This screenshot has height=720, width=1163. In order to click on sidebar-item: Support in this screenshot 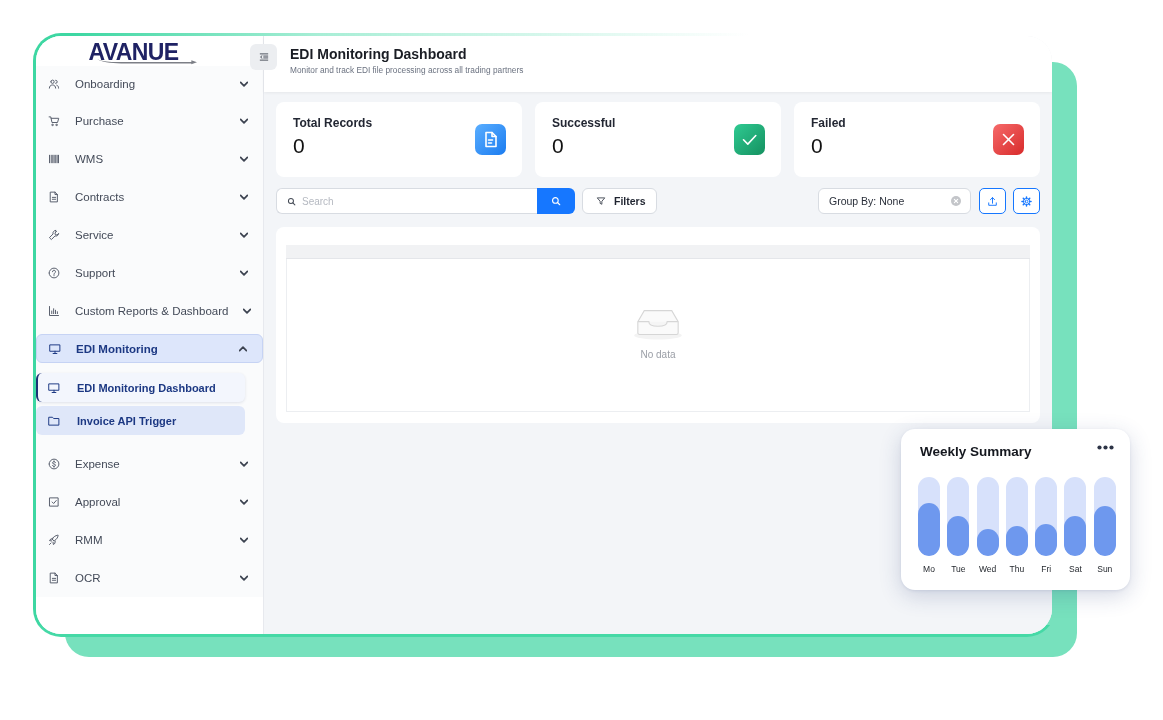, I will do `click(149, 273)`.